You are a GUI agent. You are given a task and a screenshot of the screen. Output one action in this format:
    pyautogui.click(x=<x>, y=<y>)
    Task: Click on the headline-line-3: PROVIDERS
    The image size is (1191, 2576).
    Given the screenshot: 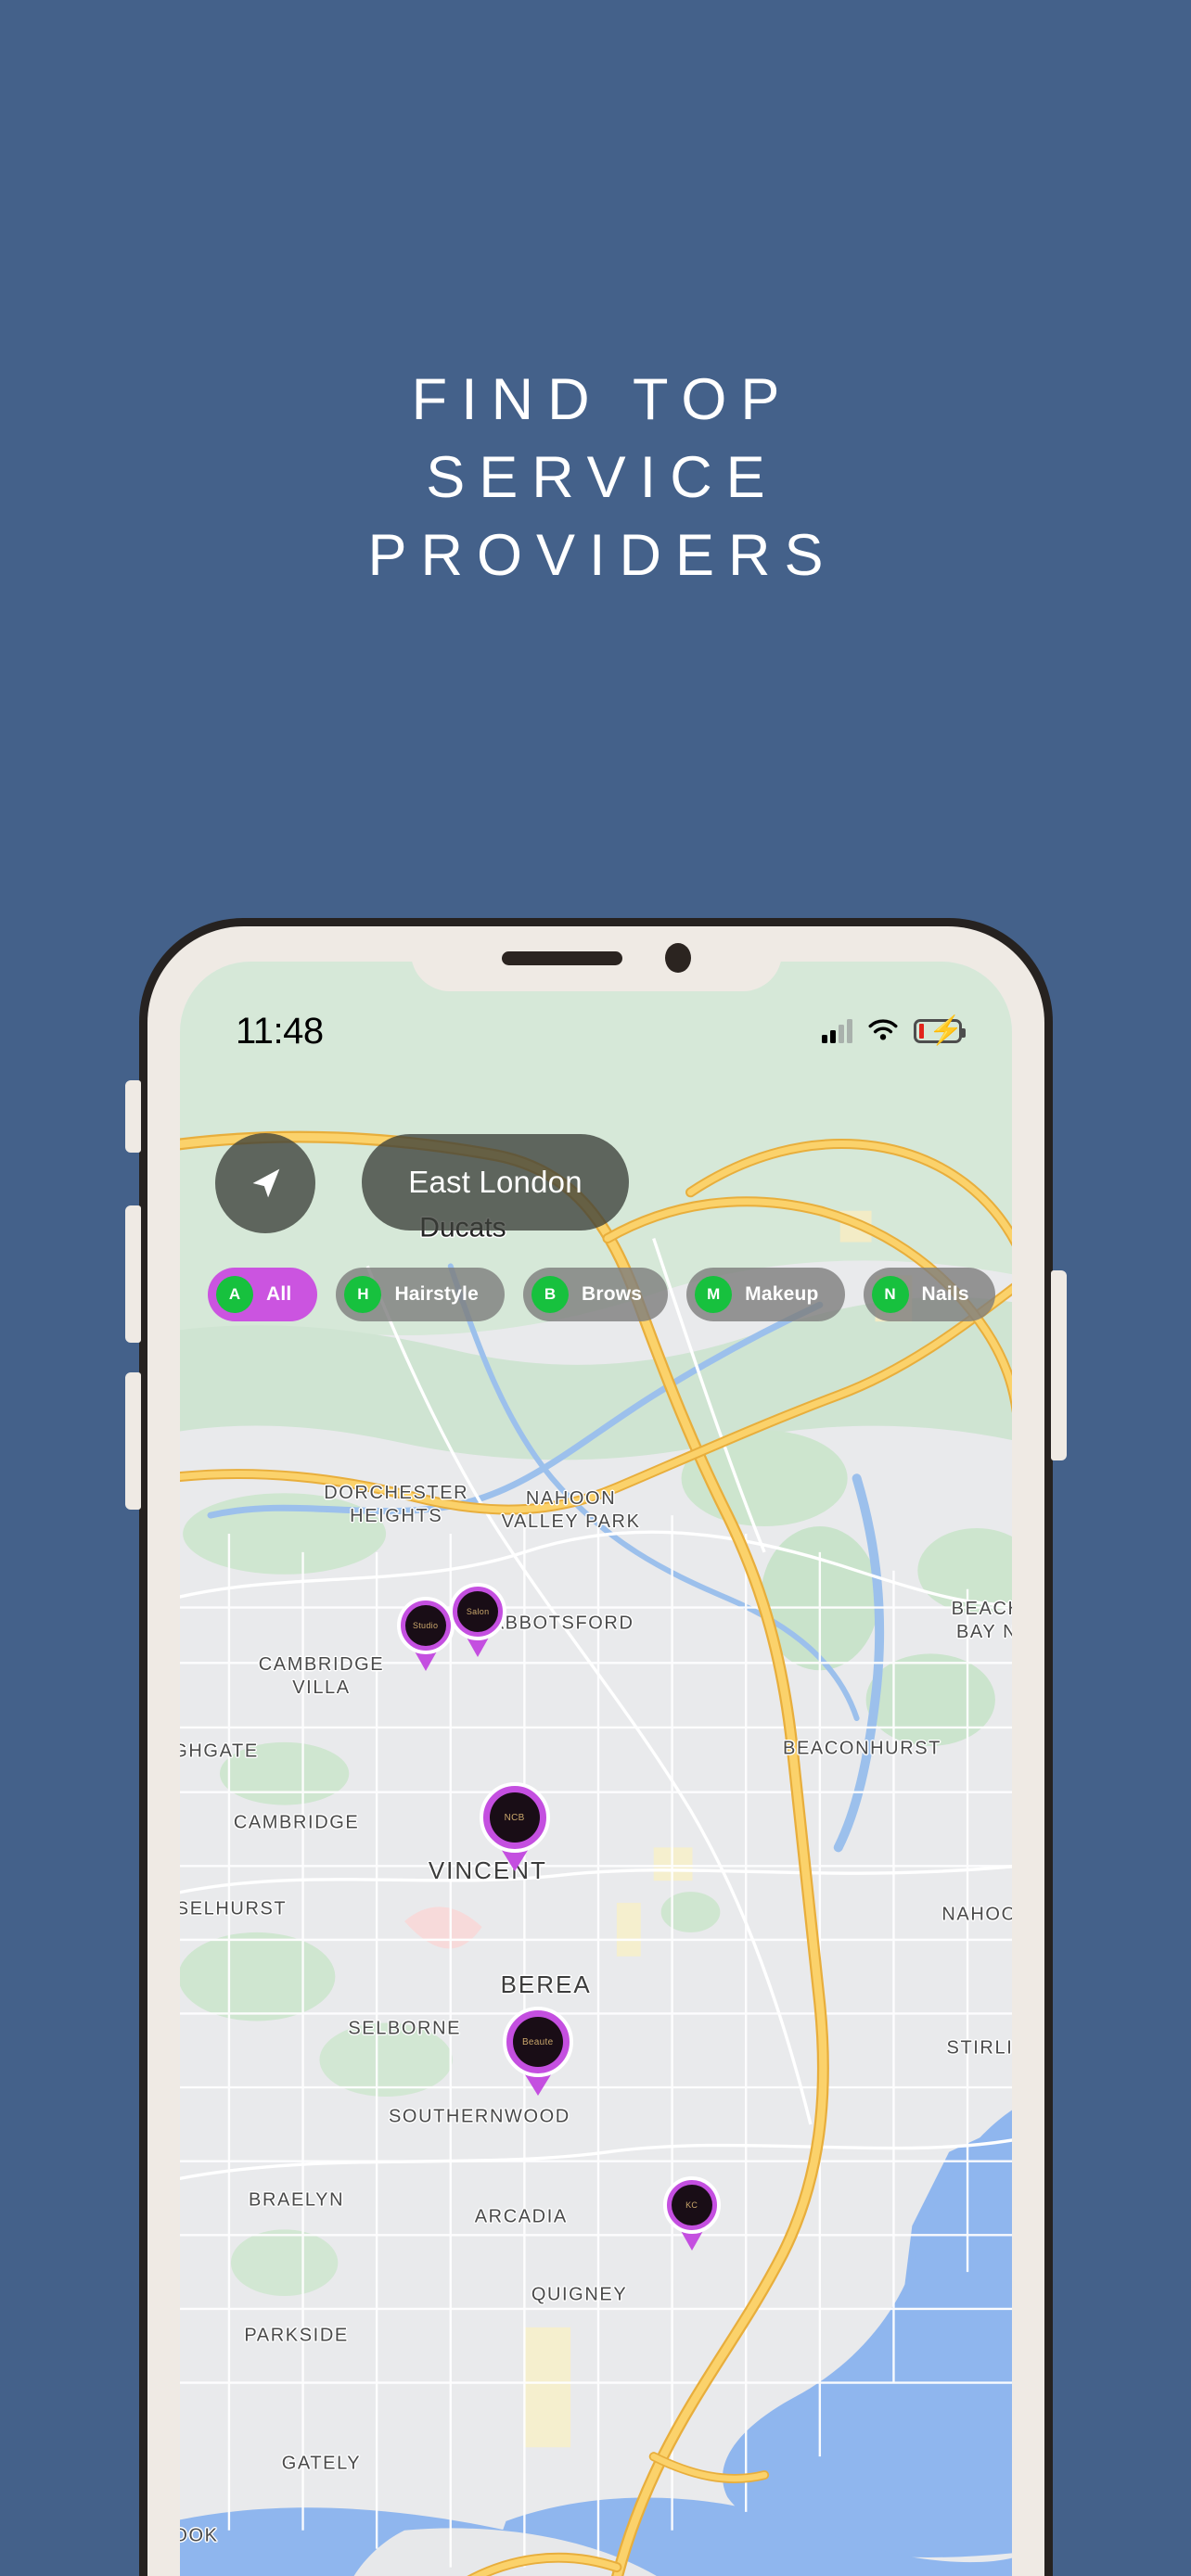 What is the action you would take?
    pyautogui.click(x=602, y=555)
    